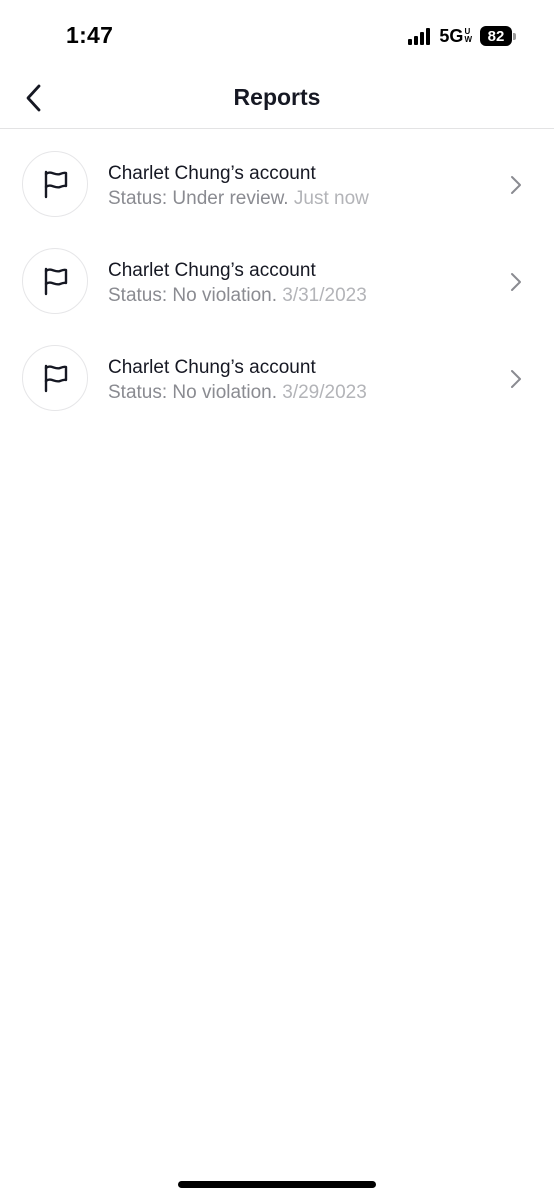 This screenshot has width=554, height=1200. I want to click on network-type: 5G U W, so click(455, 36).